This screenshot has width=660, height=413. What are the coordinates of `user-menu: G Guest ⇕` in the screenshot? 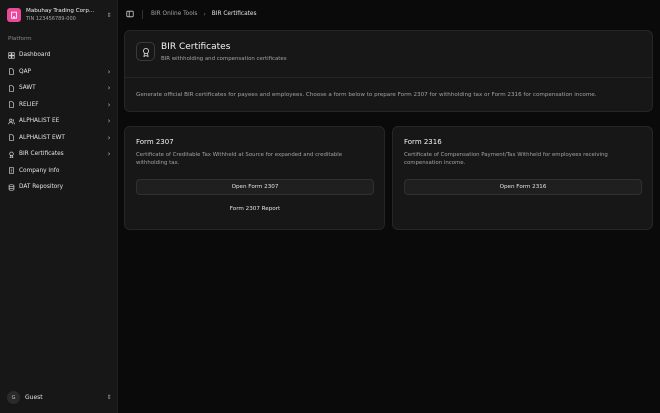 It's located at (59, 397).